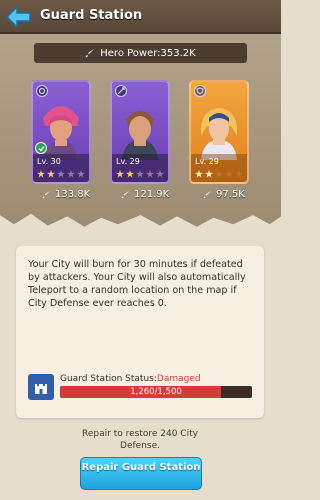 Image resolution: width=320 pixels, height=500 pixels. What do you see at coordinates (73, 194) in the screenshot?
I see `hero-power-value: 133.8K` at bounding box center [73, 194].